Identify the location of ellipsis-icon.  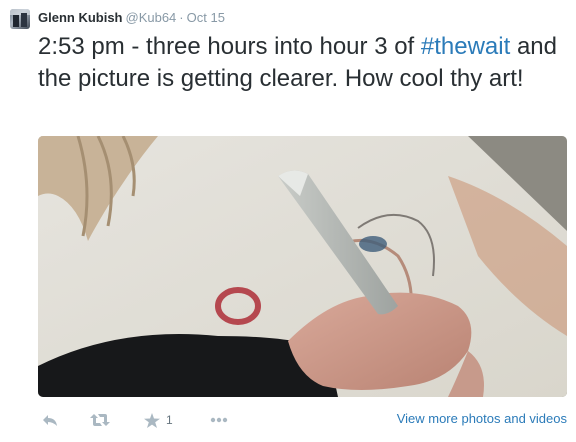
(219, 420).